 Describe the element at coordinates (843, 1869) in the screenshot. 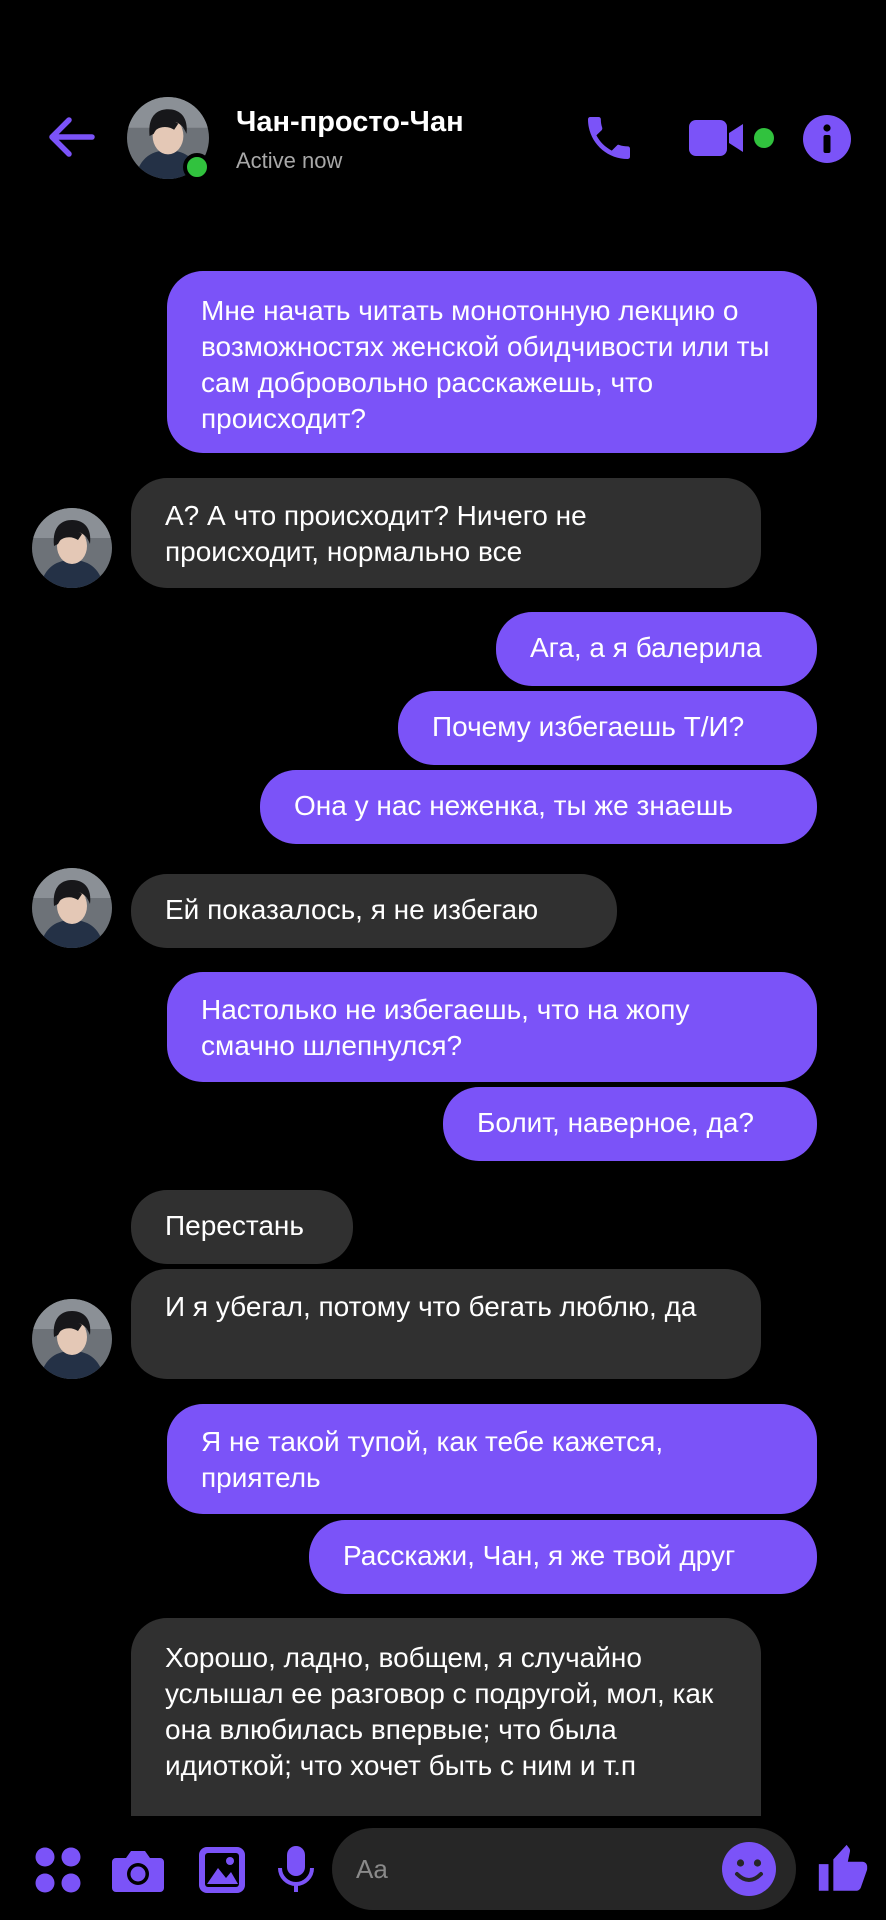

I see `thumbs-up-icon` at that location.